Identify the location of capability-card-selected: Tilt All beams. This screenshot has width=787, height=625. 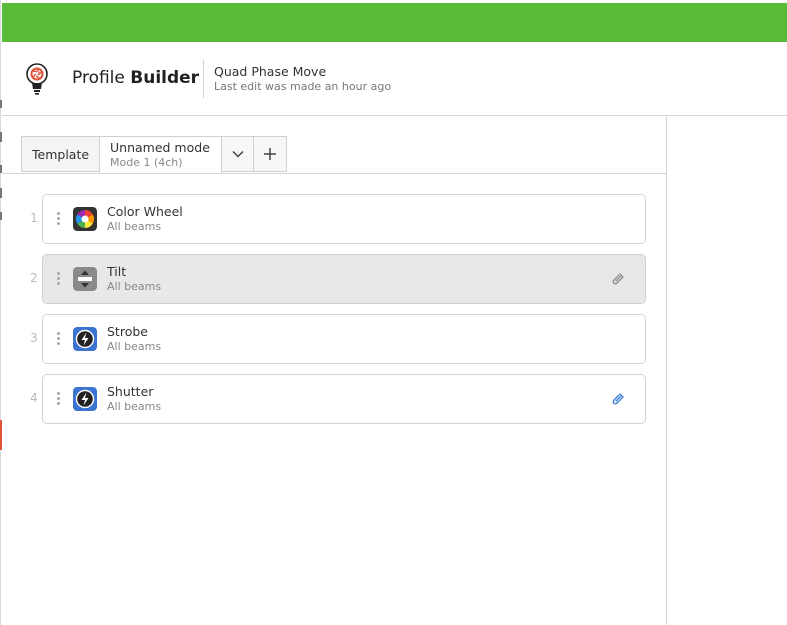
(344, 279).